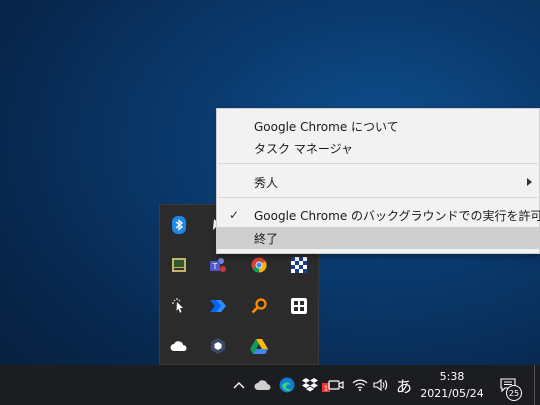 The image size is (540, 405). What do you see at coordinates (452, 376) in the screenshot?
I see `clock-time: 5:38` at bounding box center [452, 376].